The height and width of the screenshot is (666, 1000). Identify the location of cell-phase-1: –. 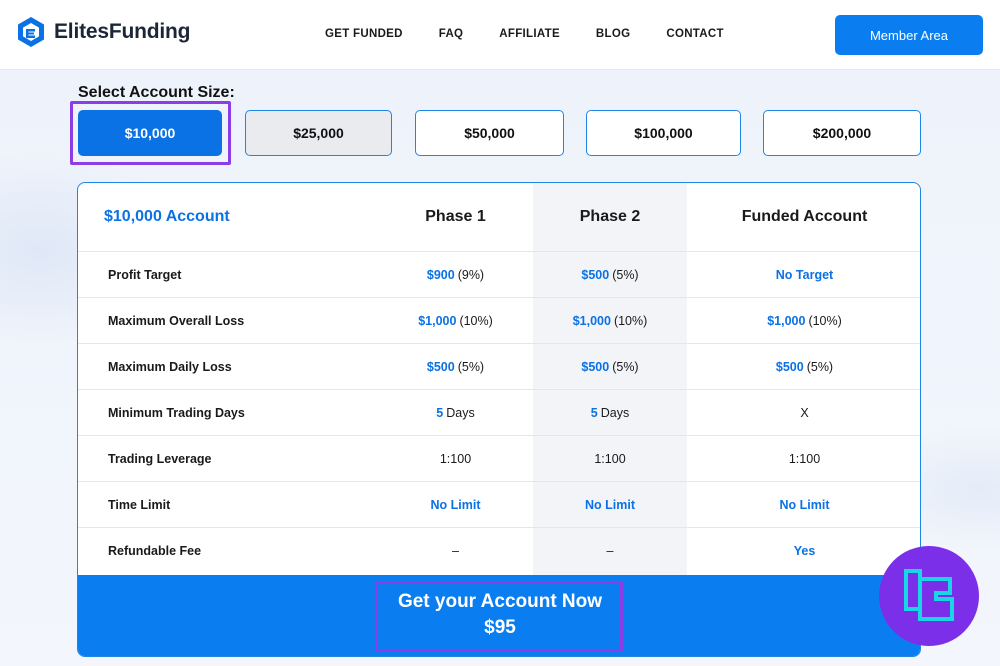
(455, 551).